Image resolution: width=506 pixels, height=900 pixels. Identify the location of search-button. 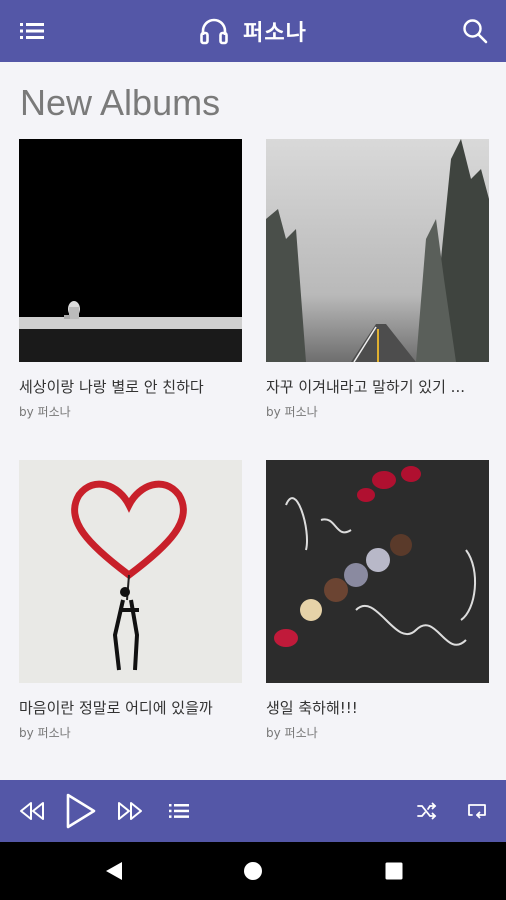
(475, 31).